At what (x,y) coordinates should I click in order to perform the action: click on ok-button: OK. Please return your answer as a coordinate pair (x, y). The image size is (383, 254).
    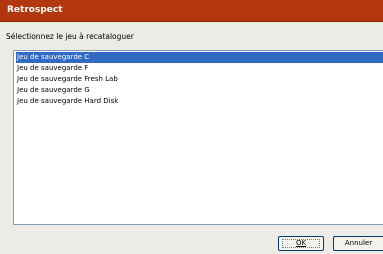
    Looking at the image, I should click on (301, 243).